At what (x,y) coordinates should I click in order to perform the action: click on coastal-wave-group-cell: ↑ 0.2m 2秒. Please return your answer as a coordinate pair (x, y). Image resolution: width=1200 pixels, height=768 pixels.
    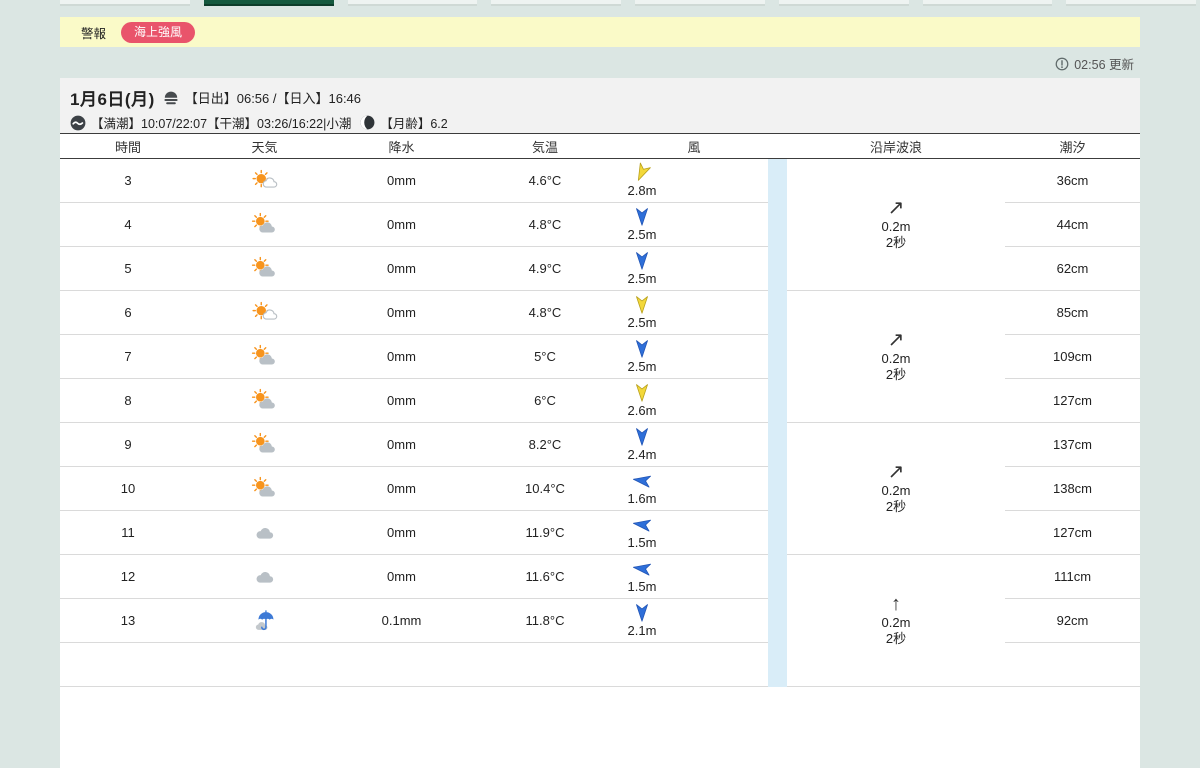
    Looking at the image, I should click on (896, 621).